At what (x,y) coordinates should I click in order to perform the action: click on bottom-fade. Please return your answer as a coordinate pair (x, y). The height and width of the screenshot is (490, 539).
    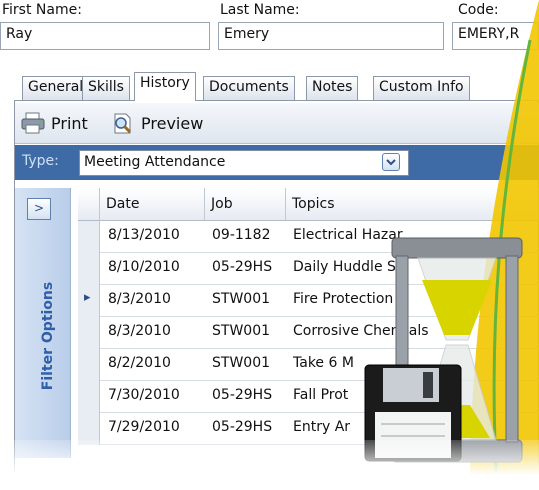
    Looking at the image, I should click on (269, 465).